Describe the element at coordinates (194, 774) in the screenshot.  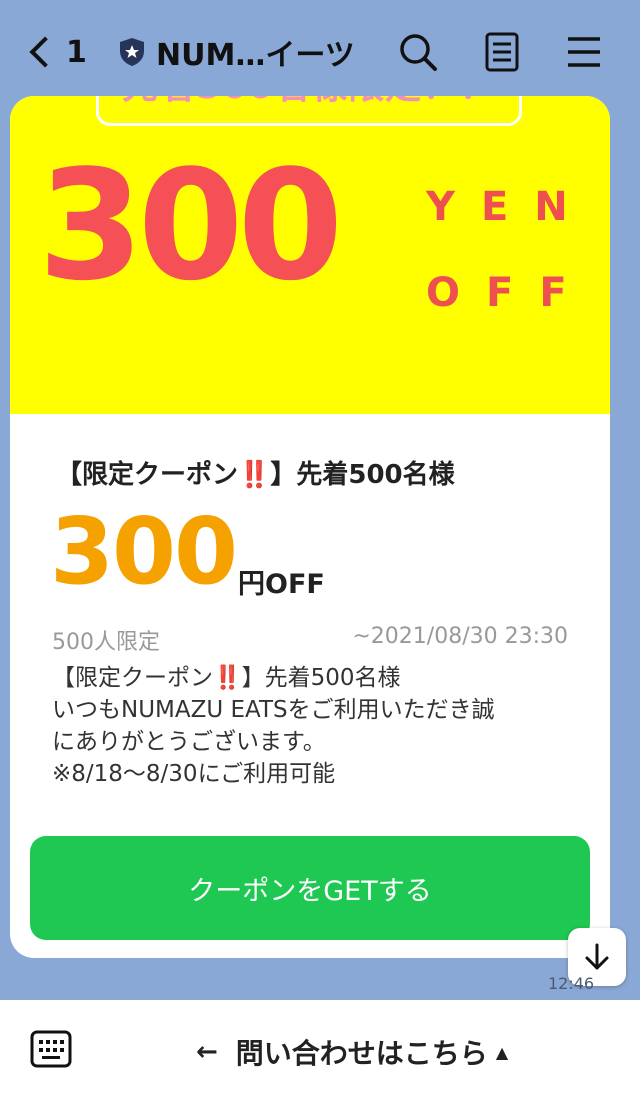
I see `description-line: ※8/18〜8/30にご利用可能` at that location.